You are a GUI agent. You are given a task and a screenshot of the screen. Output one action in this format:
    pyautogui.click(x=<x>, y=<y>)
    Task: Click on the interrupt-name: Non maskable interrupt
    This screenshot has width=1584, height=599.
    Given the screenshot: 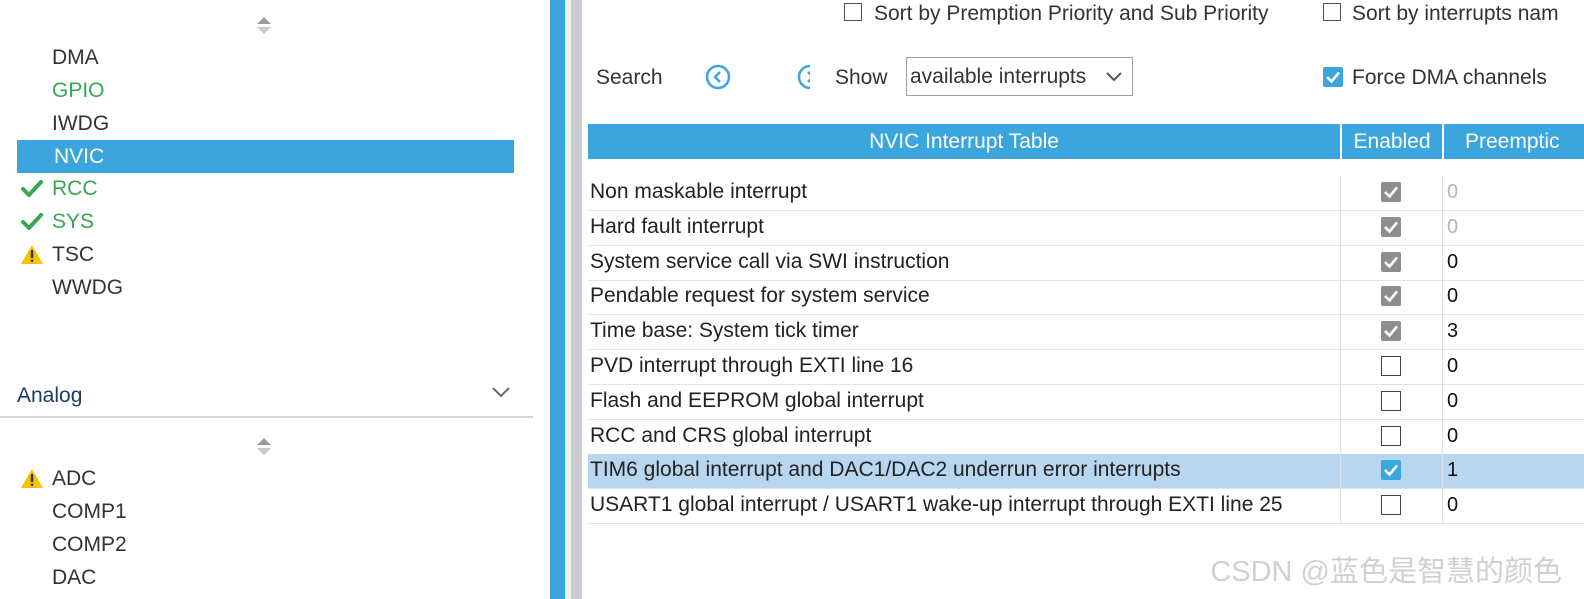 What is the action you would take?
    pyautogui.click(x=699, y=191)
    